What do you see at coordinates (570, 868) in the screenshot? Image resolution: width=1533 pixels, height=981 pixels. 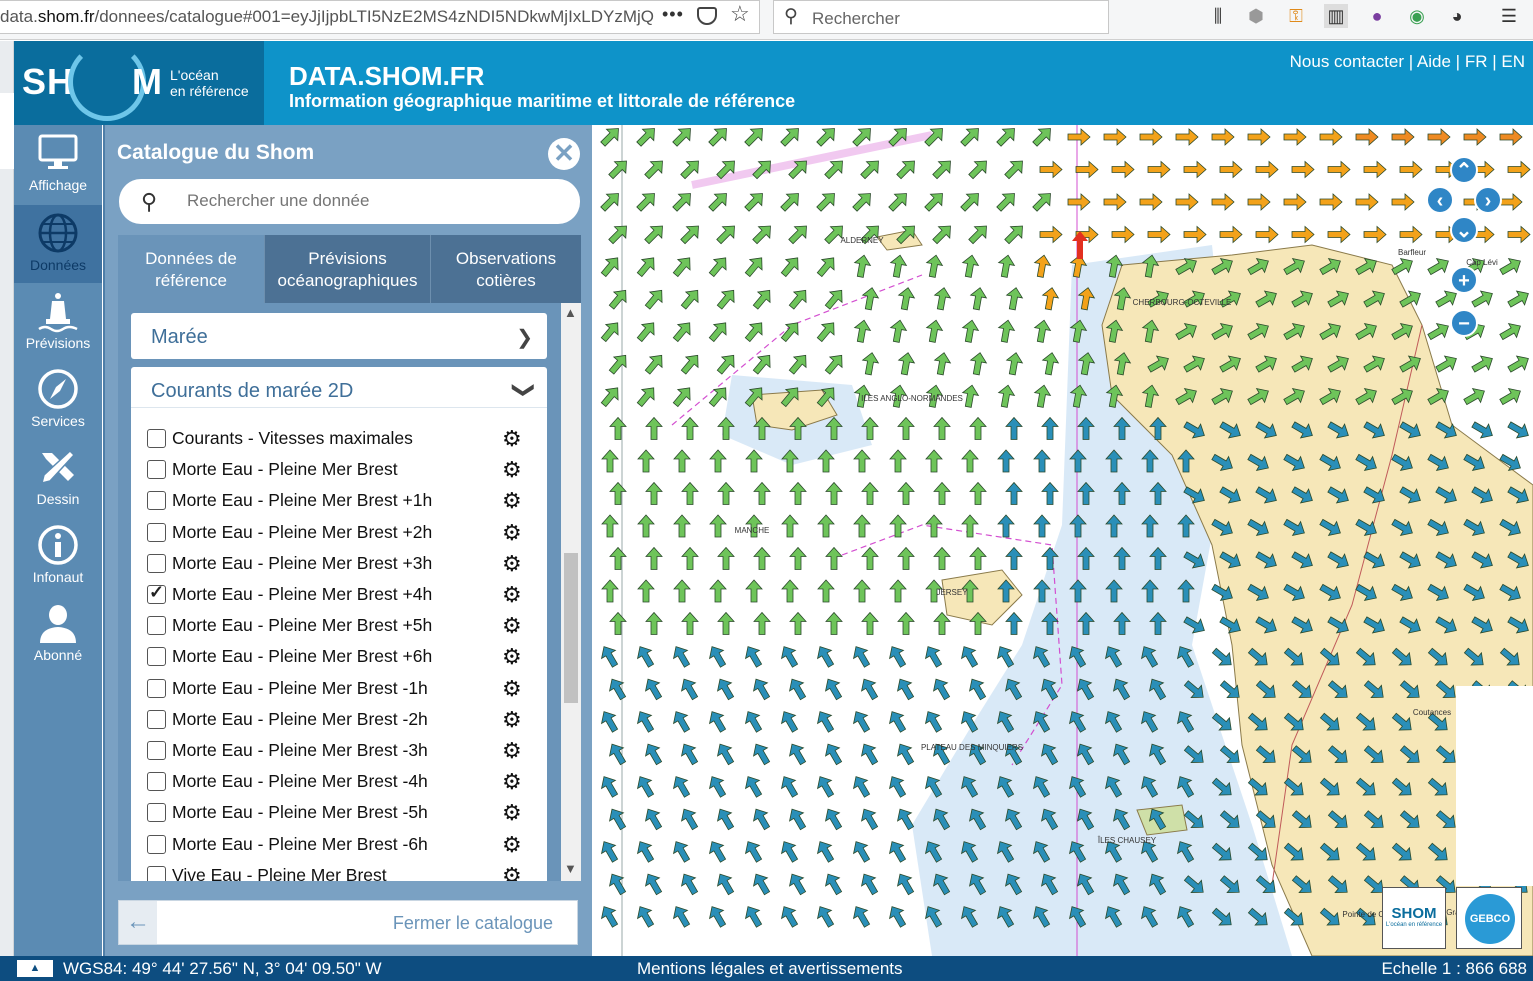 I see `scroll-down-icon: ▼` at bounding box center [570, 868].